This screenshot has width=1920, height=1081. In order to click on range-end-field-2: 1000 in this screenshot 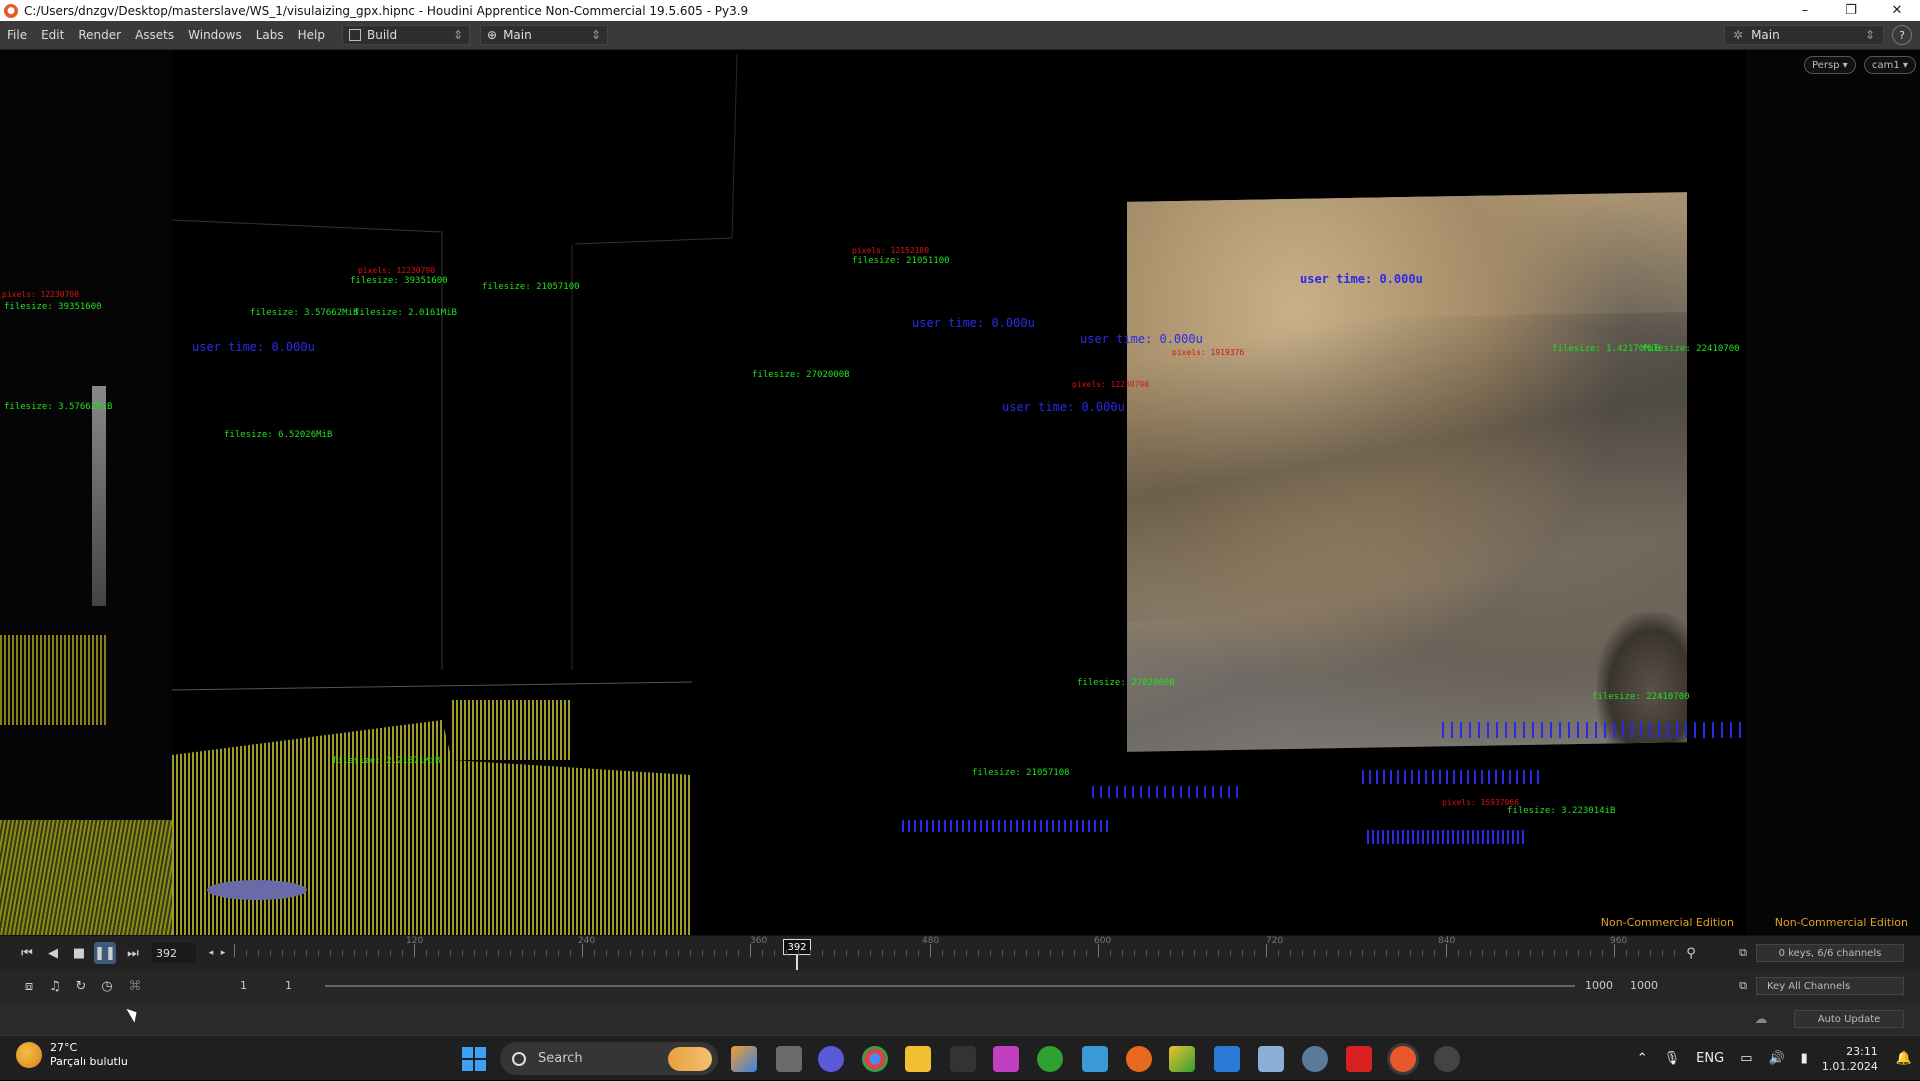, I will do `click(1644, 985)`.